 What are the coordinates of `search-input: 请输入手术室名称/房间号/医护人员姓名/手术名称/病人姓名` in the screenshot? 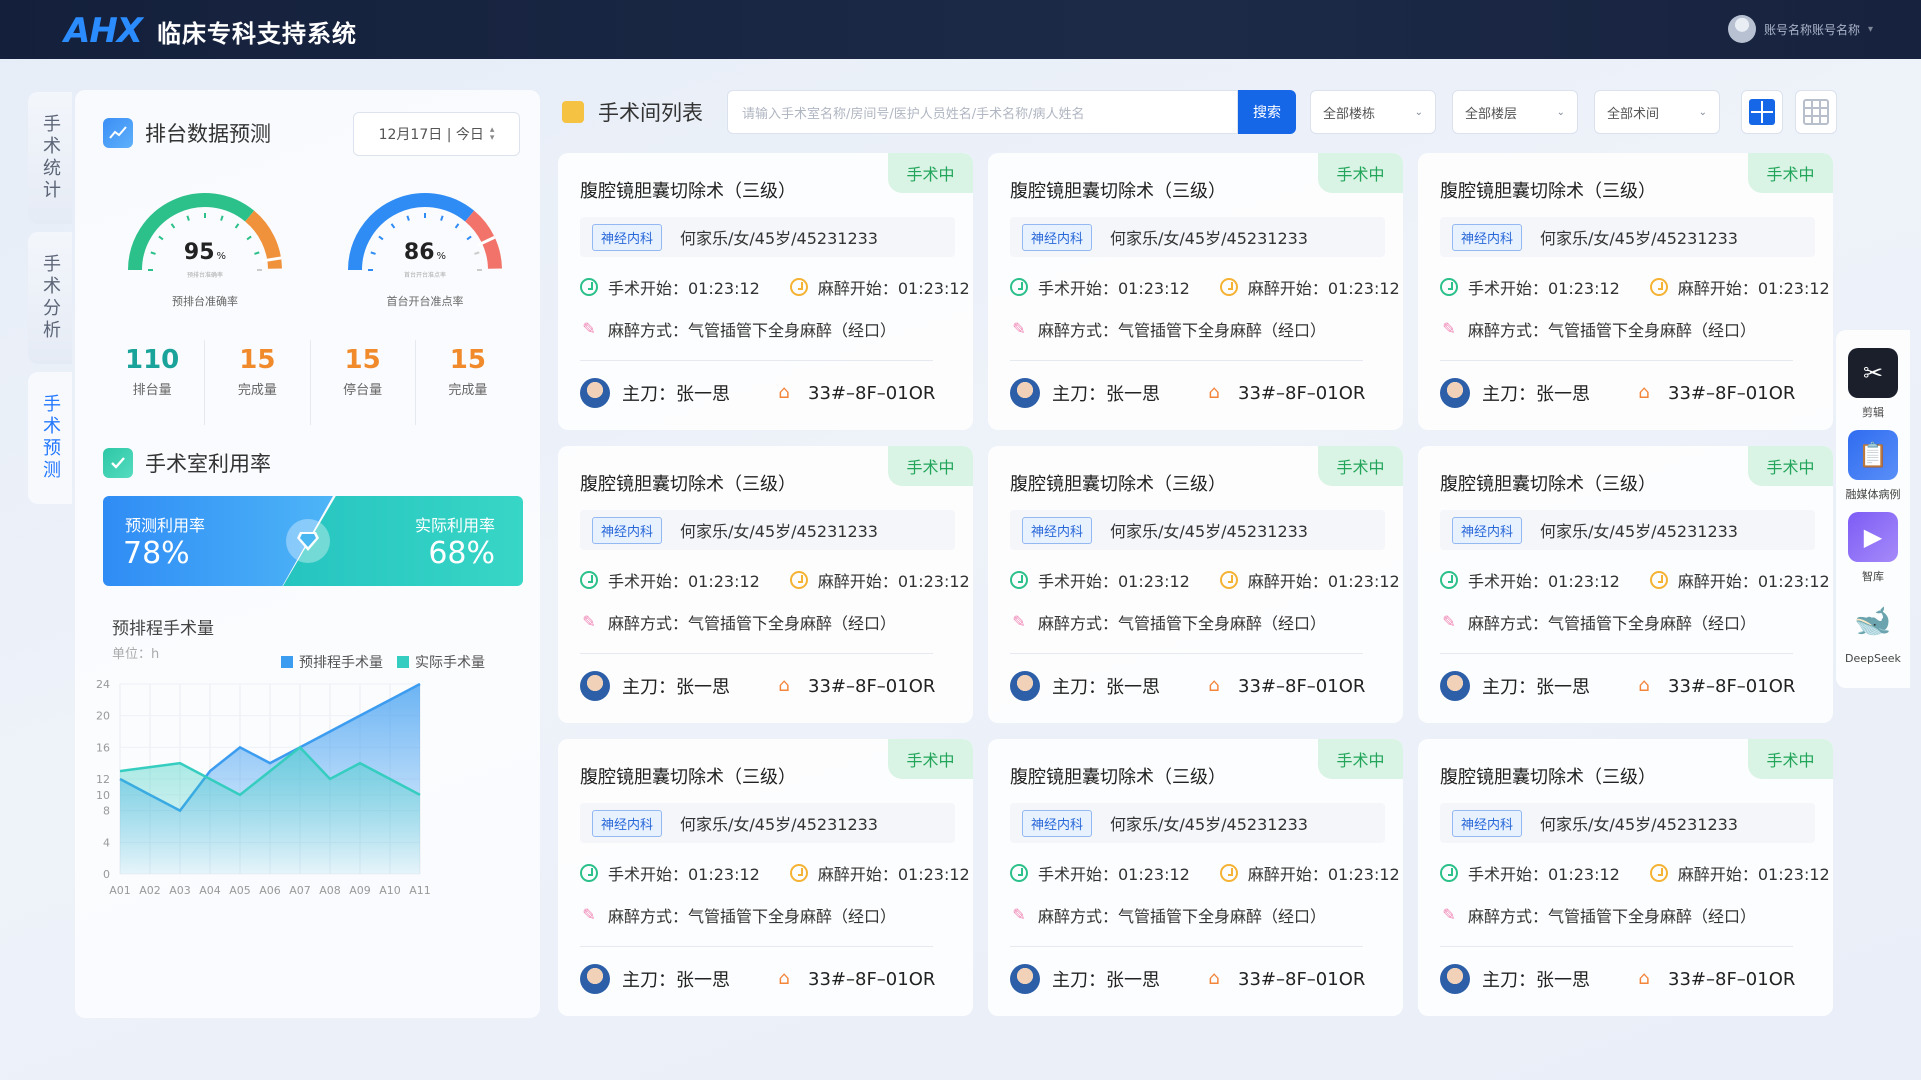 It's located at (982, 112).